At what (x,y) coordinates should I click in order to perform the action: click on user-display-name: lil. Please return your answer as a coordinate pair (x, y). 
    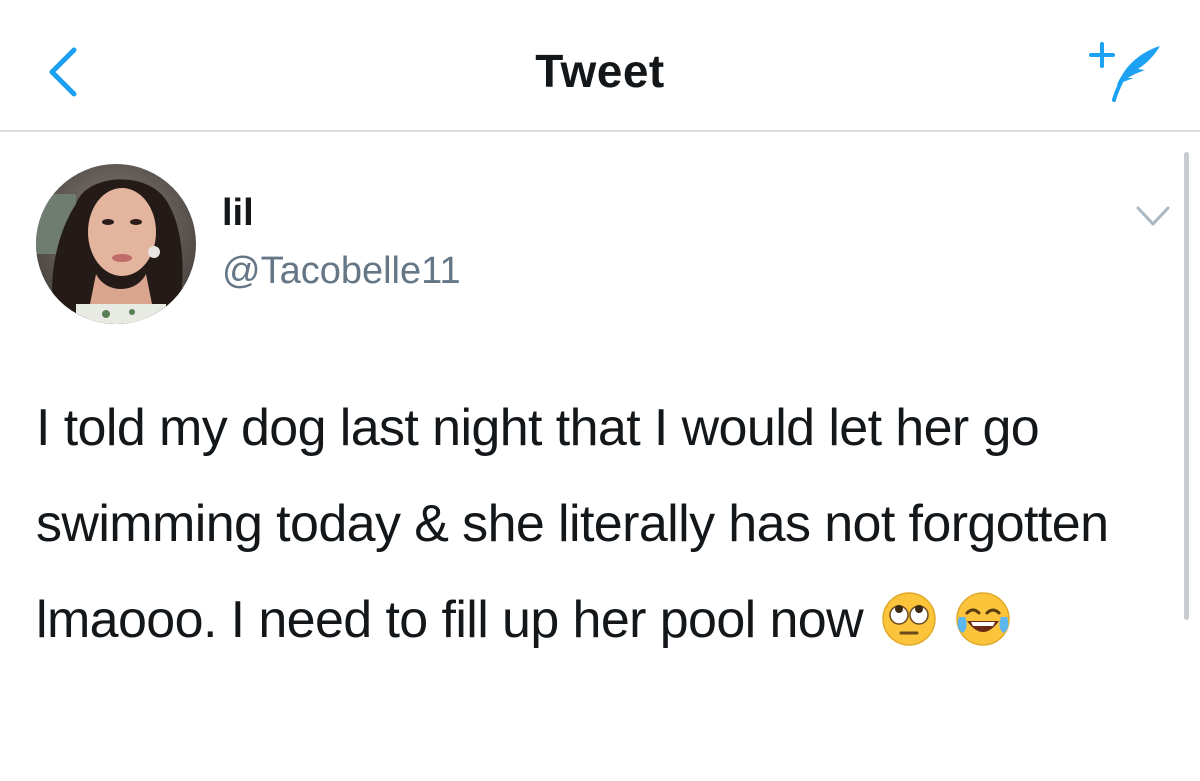
    Looking at the image, I should click on (238, 213).